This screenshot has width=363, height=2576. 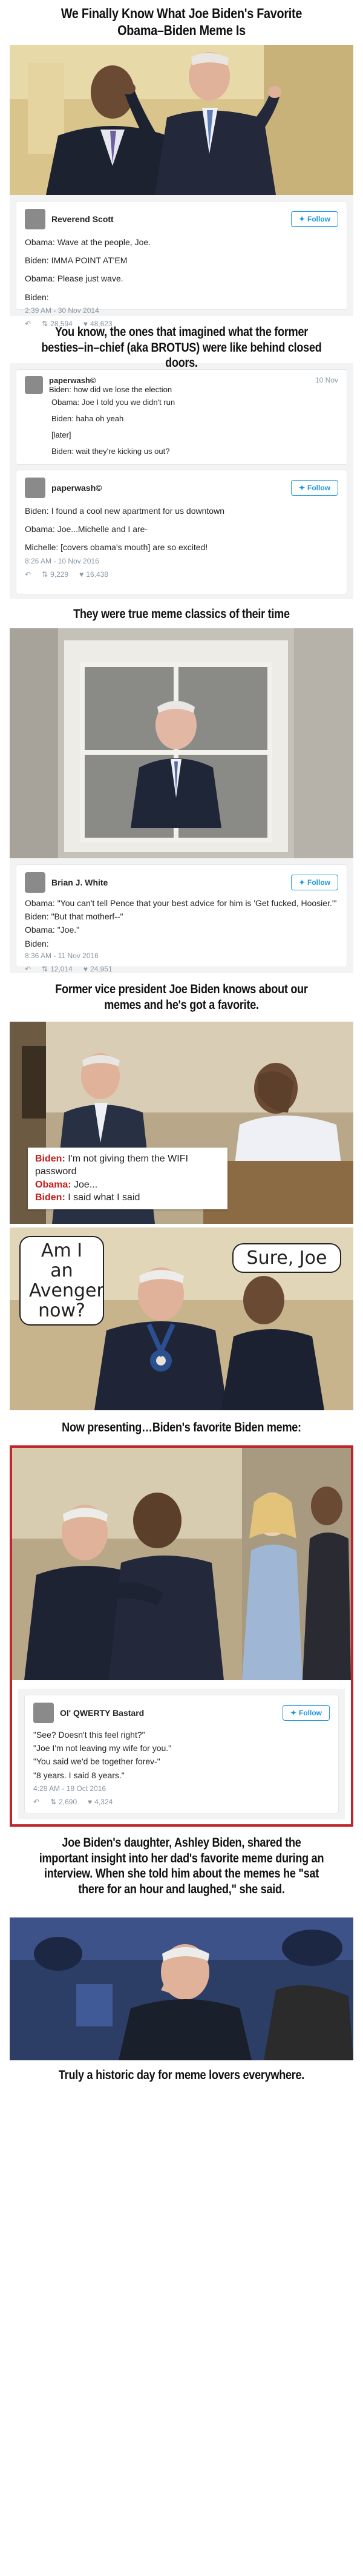 What do you see at coordinates (181, 310) in the screenshot?
I see `tweet-timestamp: 2:39 AM - 30 Nov 2014` at bounding box center [181, 310].